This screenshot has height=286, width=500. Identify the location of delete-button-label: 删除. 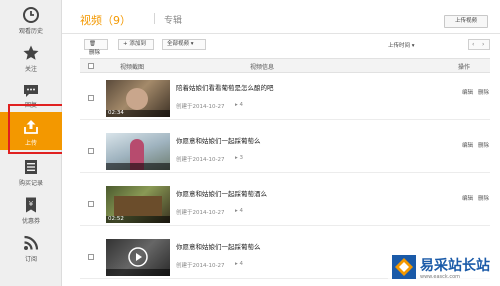
(95, 53).